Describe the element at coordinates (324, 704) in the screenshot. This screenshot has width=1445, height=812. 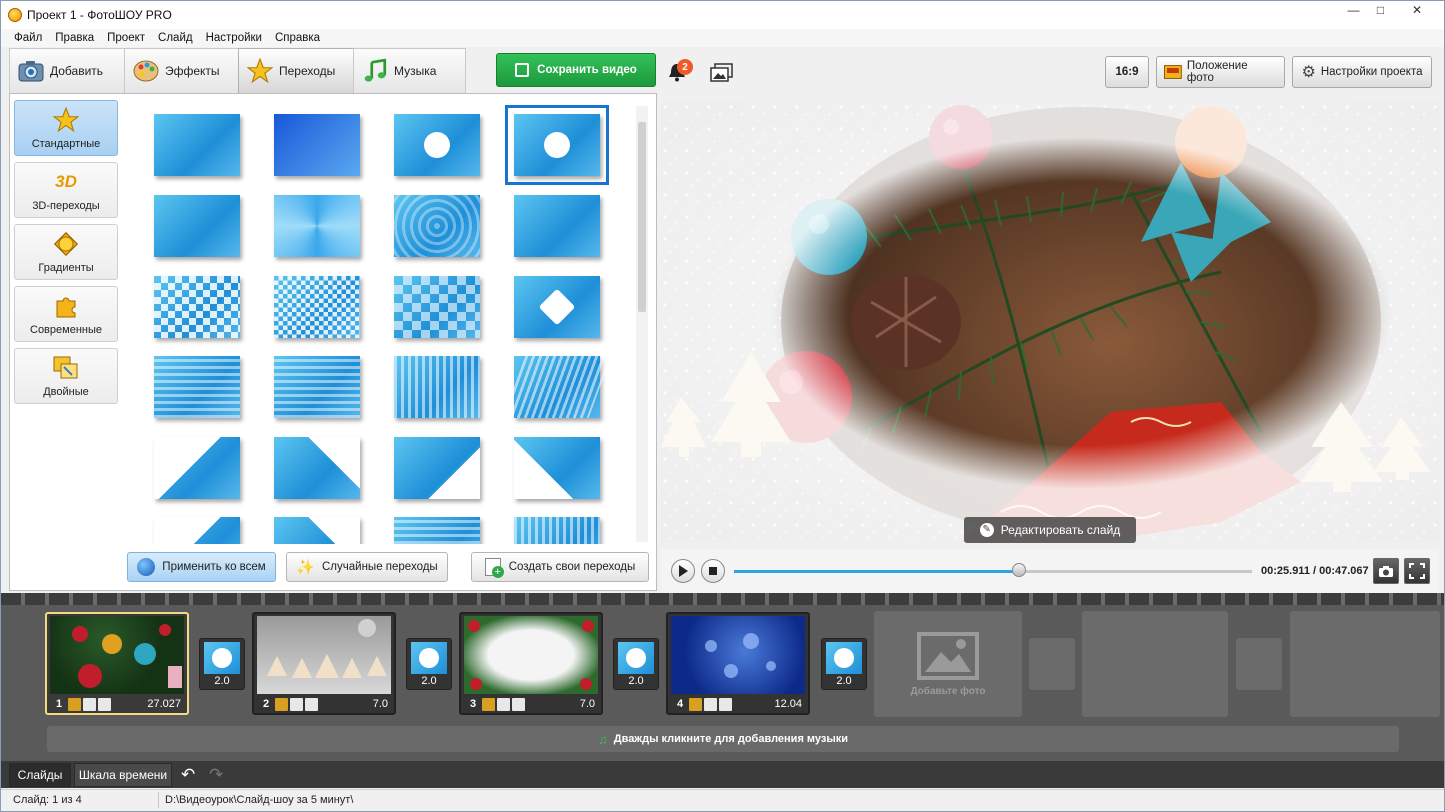
I see `slide-toolbar: 2 7.0` at that location.